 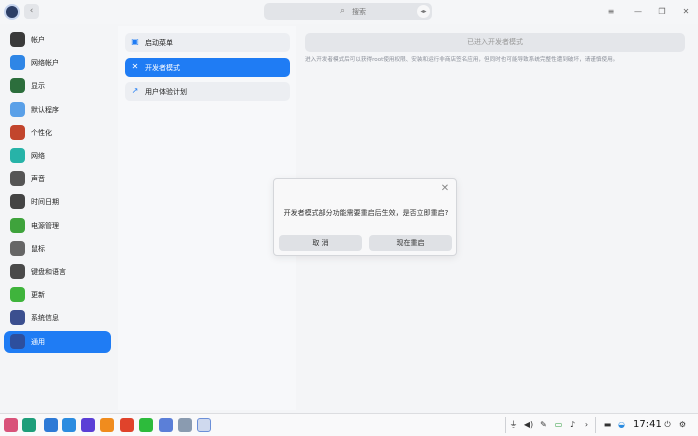 I want to click on input-method-icon: ▬, so click(x=607, y=425).